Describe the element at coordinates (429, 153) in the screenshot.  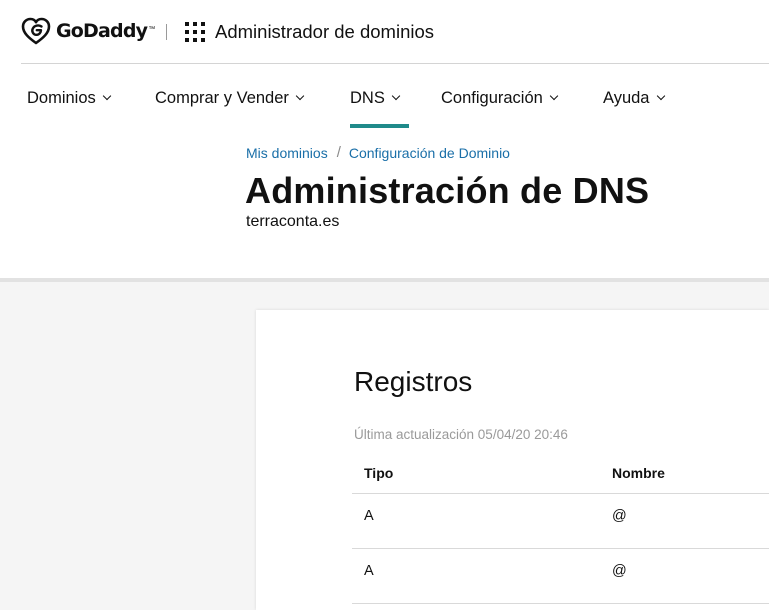
I see `breadcrumb-configuracion-dominio: Configuración de Dominio` at that location.